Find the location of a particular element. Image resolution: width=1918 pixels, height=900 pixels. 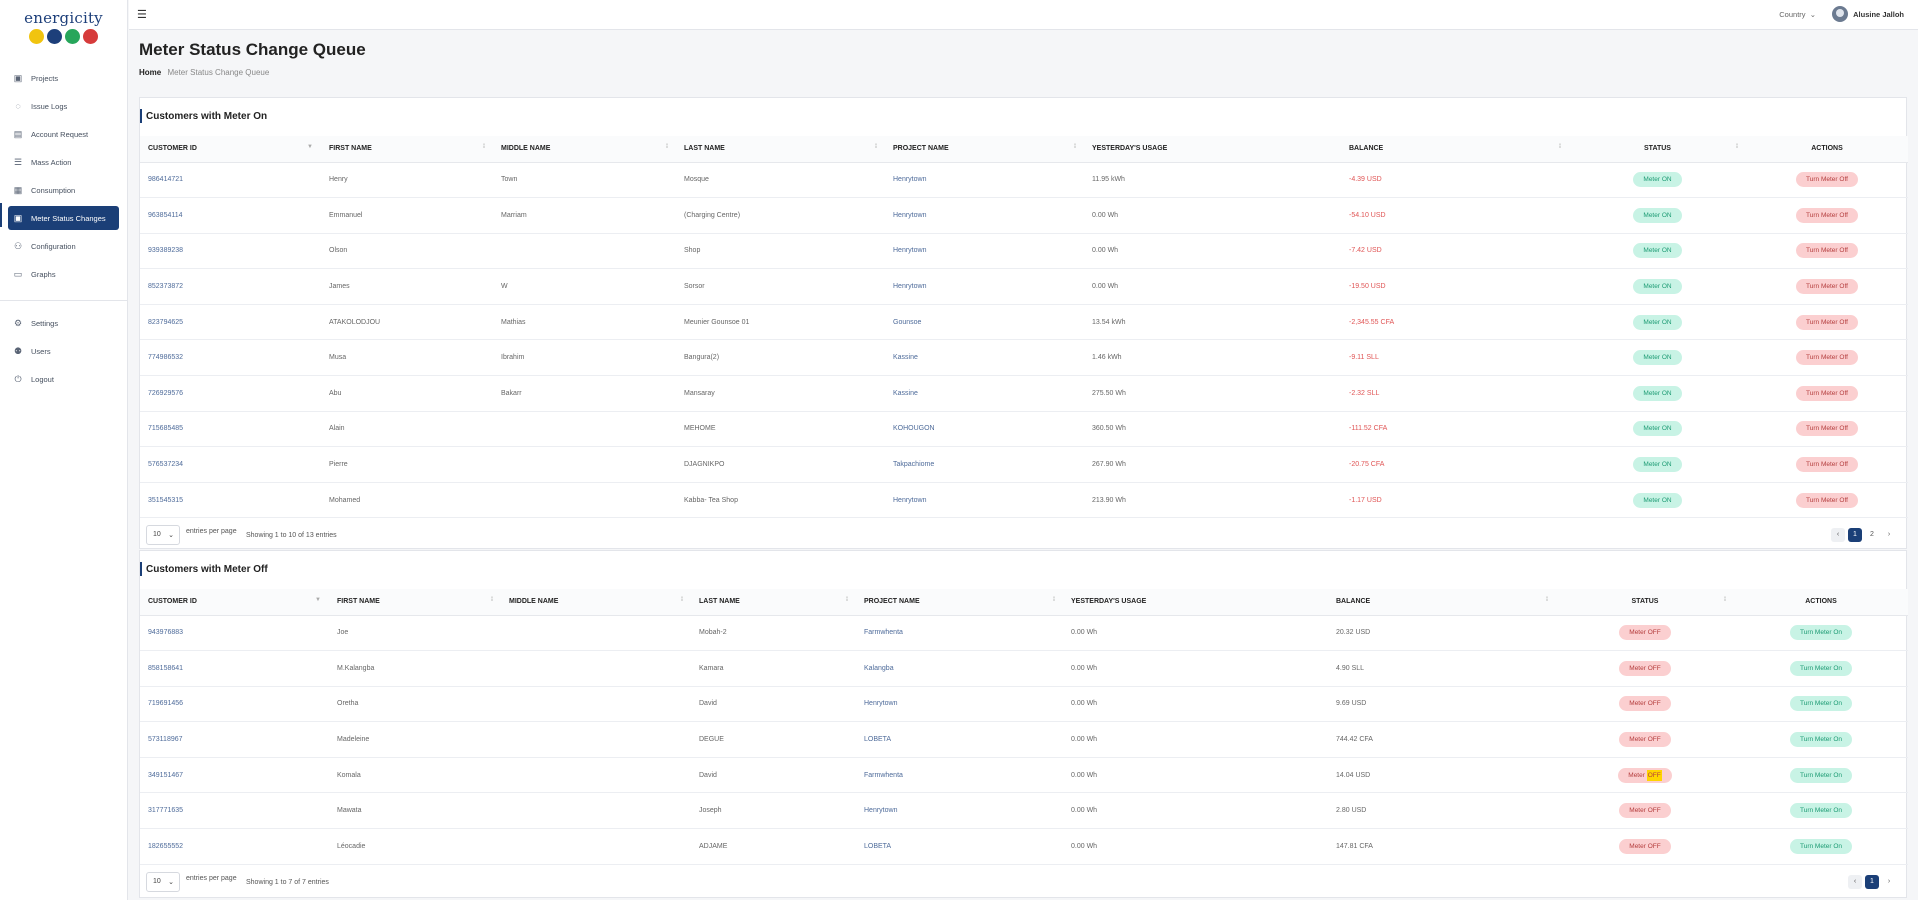

sidebar-item-settings: ⚙ Settings is located at coordinates (63, 323).